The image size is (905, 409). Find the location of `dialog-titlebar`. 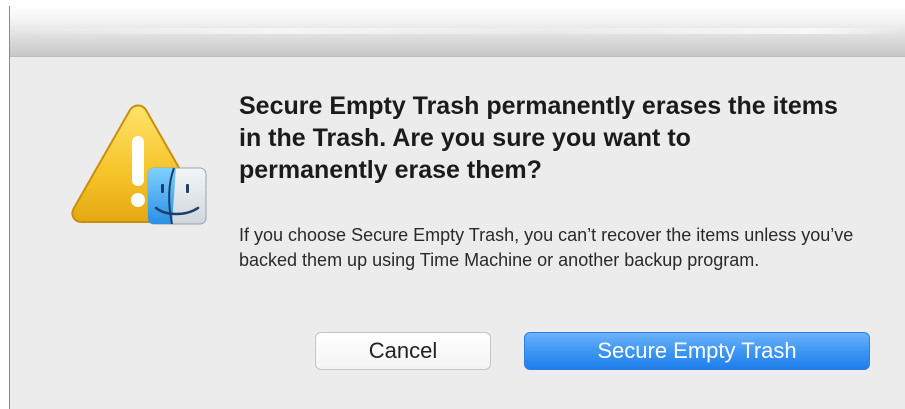

dialog-titlebar is located at coordinates (457, 31).